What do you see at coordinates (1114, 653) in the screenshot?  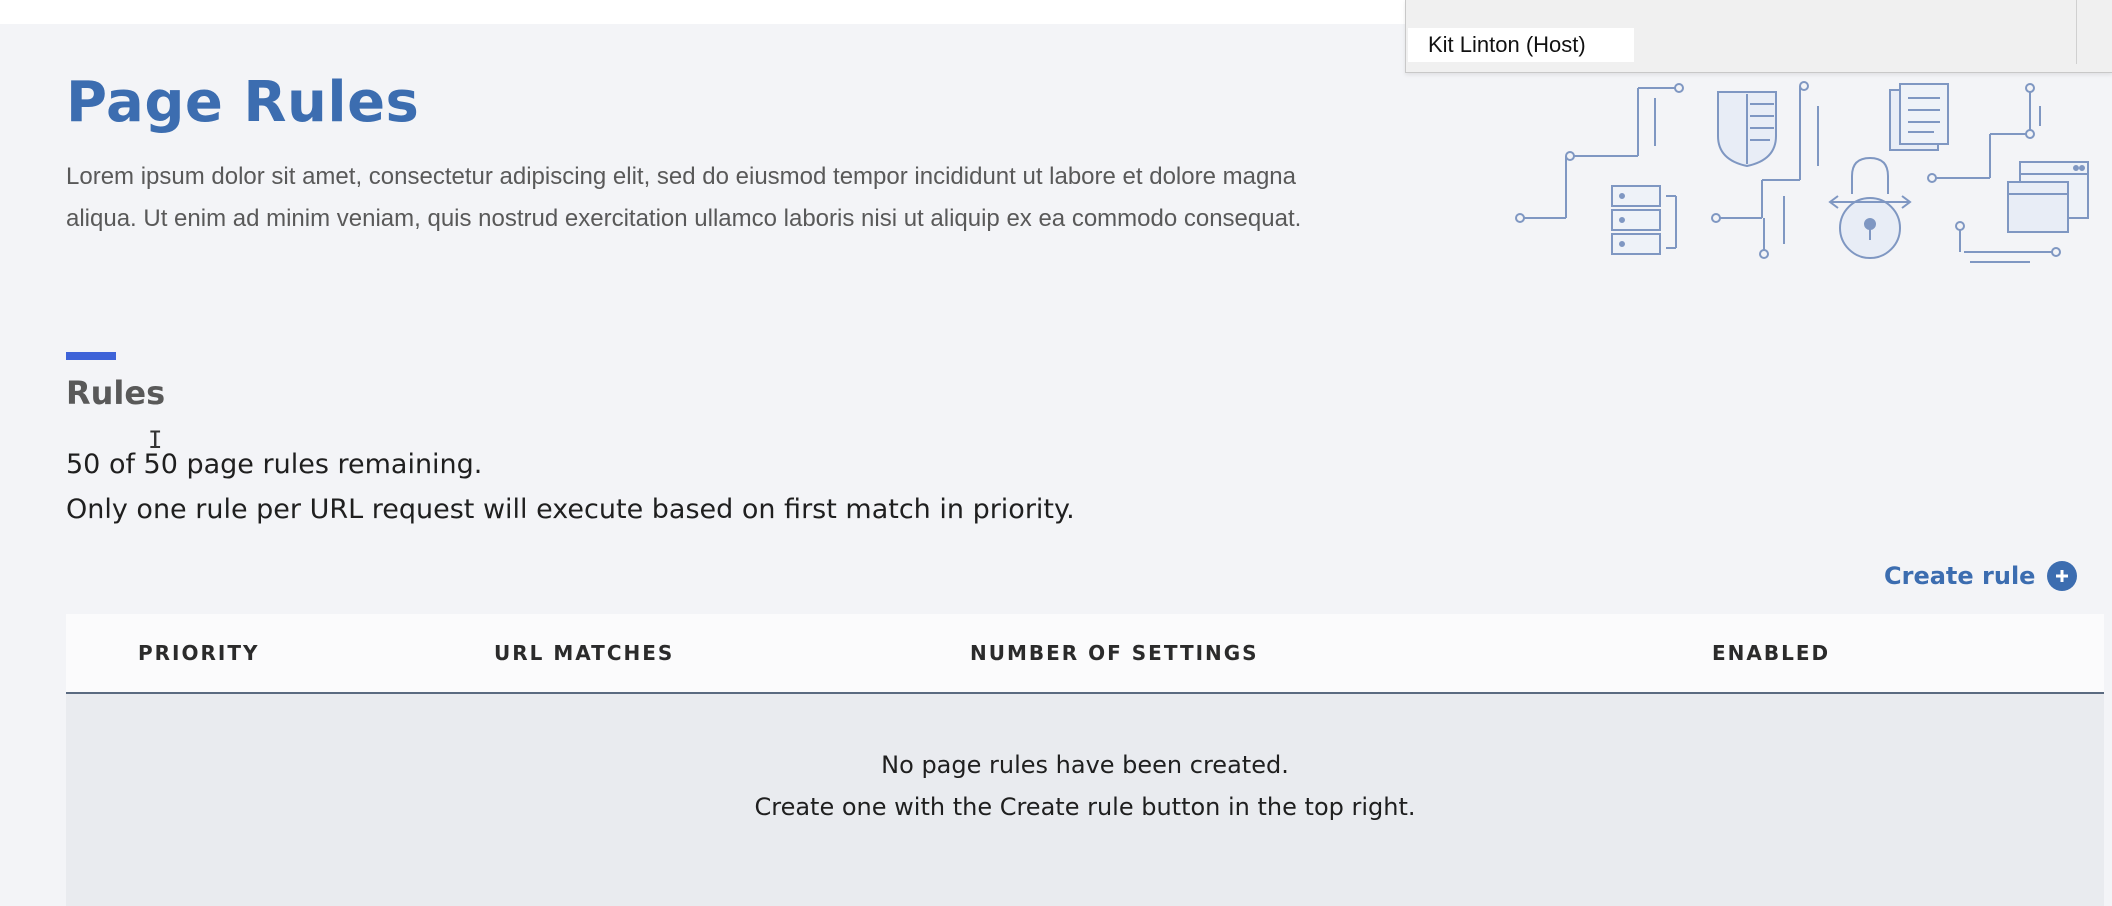 I see `column-number-of-settings: NUMBER OF SETTINGS` at bounding box center [1114, 653].